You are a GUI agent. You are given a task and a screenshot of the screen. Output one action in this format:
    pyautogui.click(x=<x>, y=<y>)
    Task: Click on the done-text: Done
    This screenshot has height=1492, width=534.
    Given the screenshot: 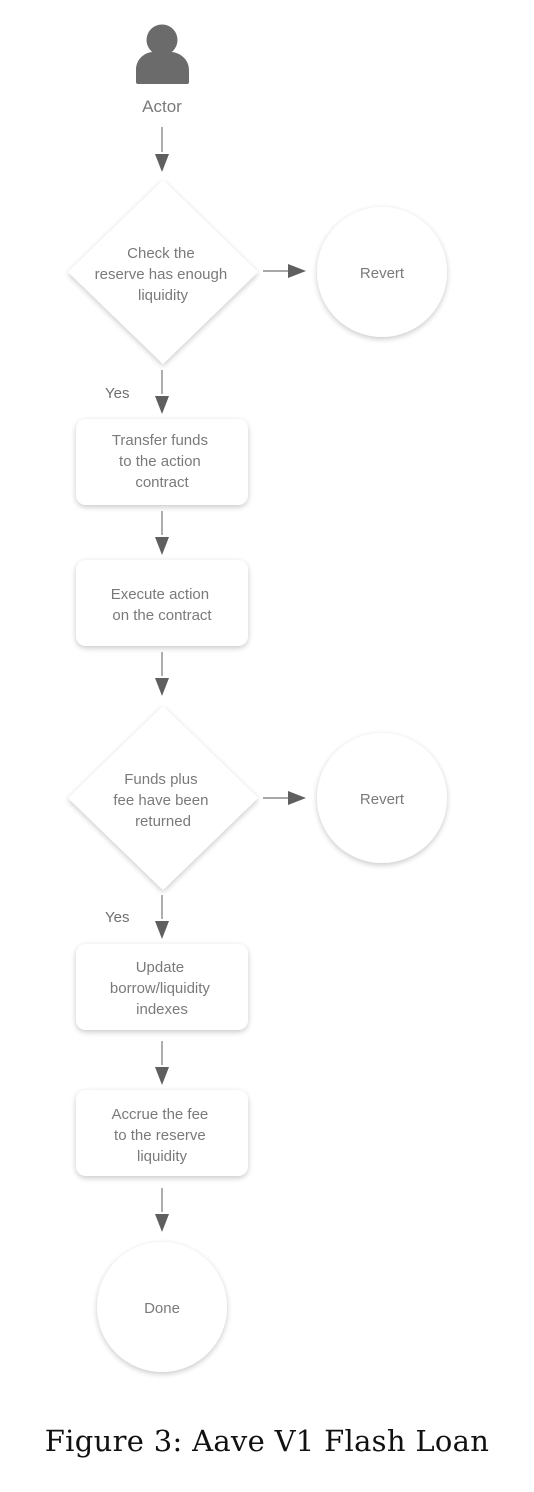 What is the action you would take?
    pyautogui.click(x=162, y=1308)
    